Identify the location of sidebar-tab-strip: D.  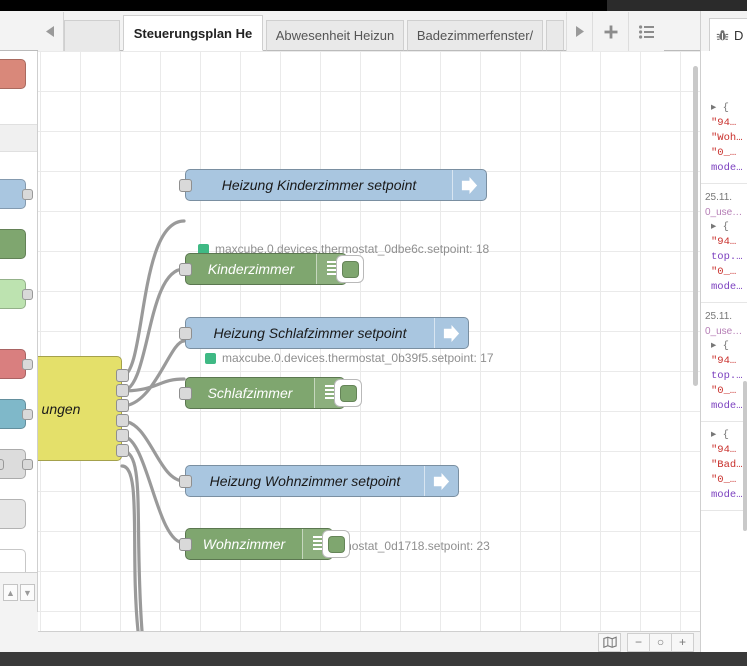
(723, 31).